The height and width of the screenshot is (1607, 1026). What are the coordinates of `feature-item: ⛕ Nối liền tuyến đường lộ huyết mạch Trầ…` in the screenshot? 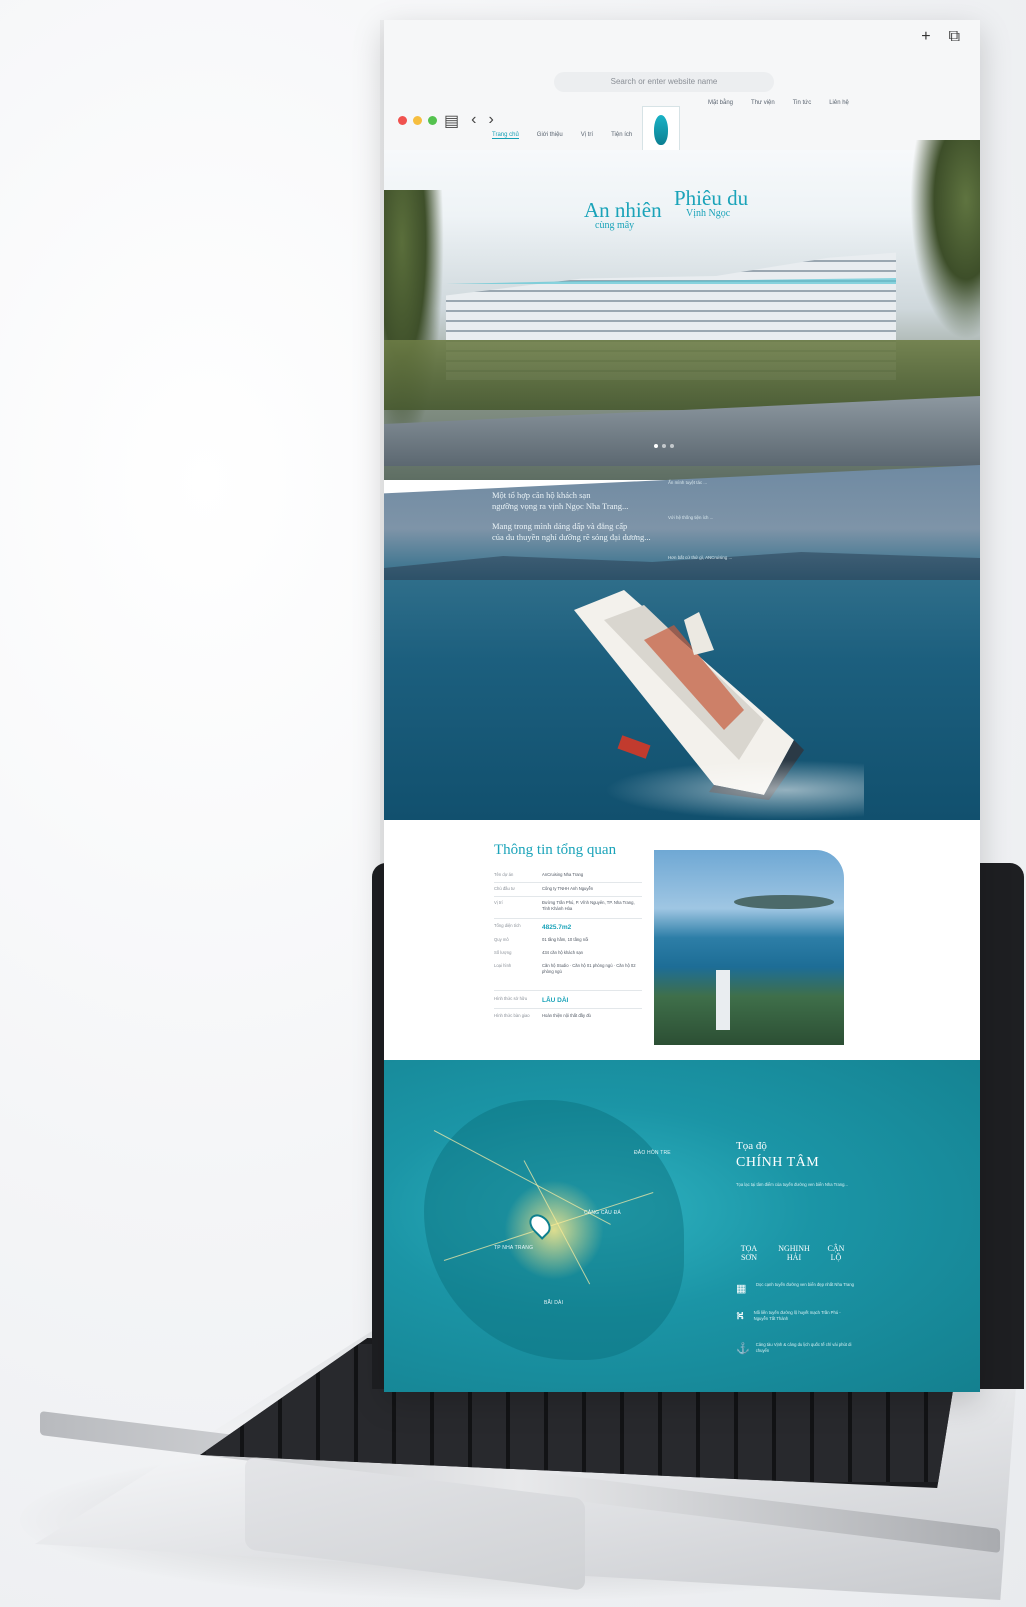 It's located at (796, 1317).